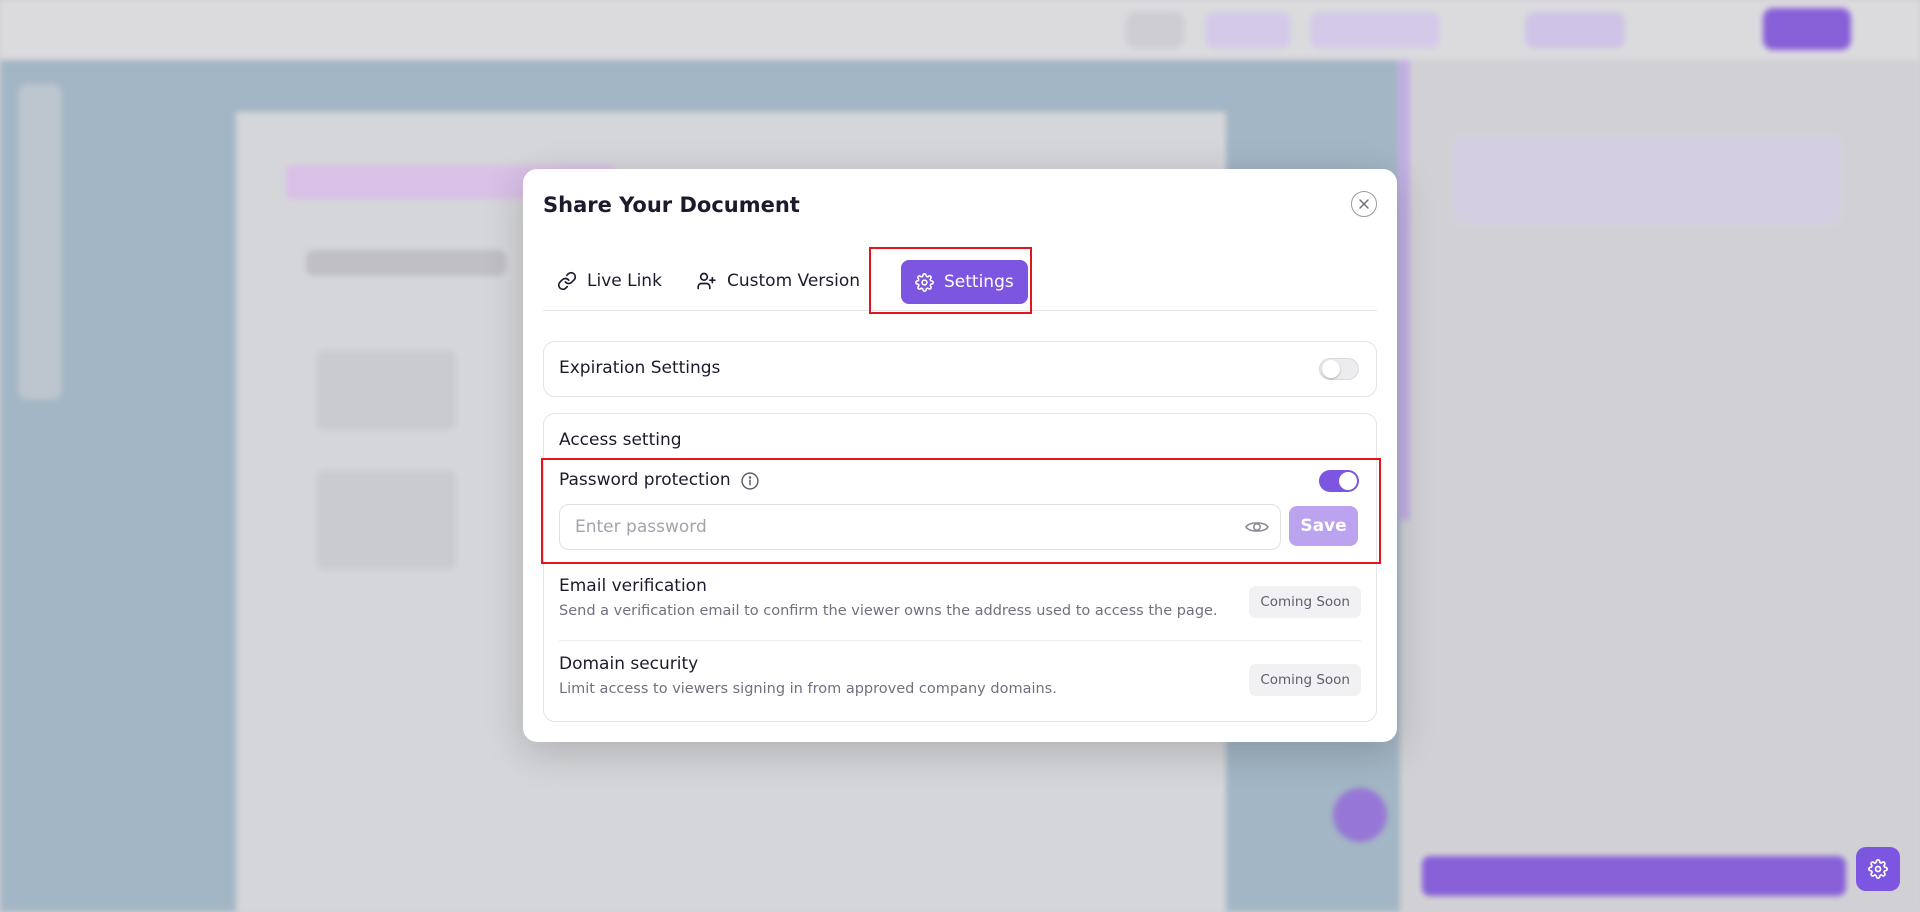 This screenshot has height=912, width=1920. Describe the element at coordinates (671, 205) in the screenshot. I see `modal-title: Share Your Document` at that location.